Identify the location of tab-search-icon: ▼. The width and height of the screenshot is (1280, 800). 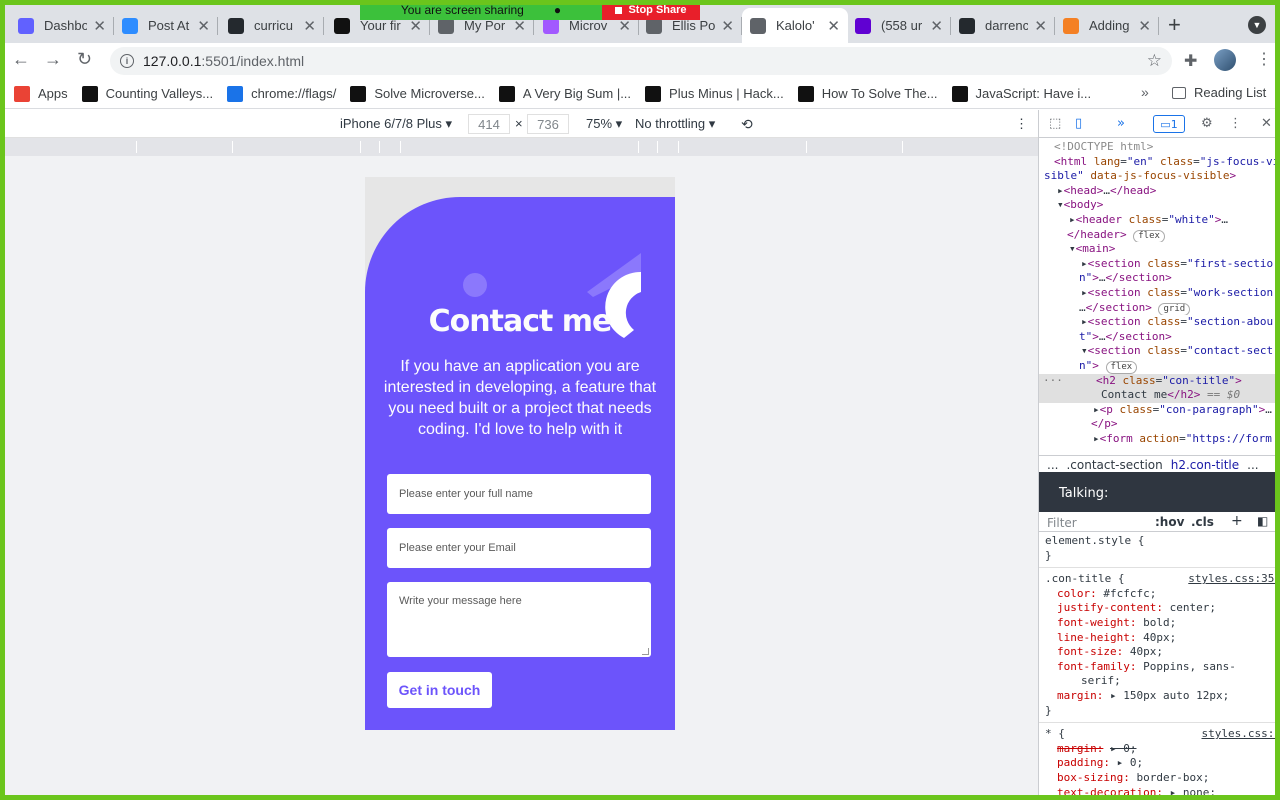
(1257, 25).